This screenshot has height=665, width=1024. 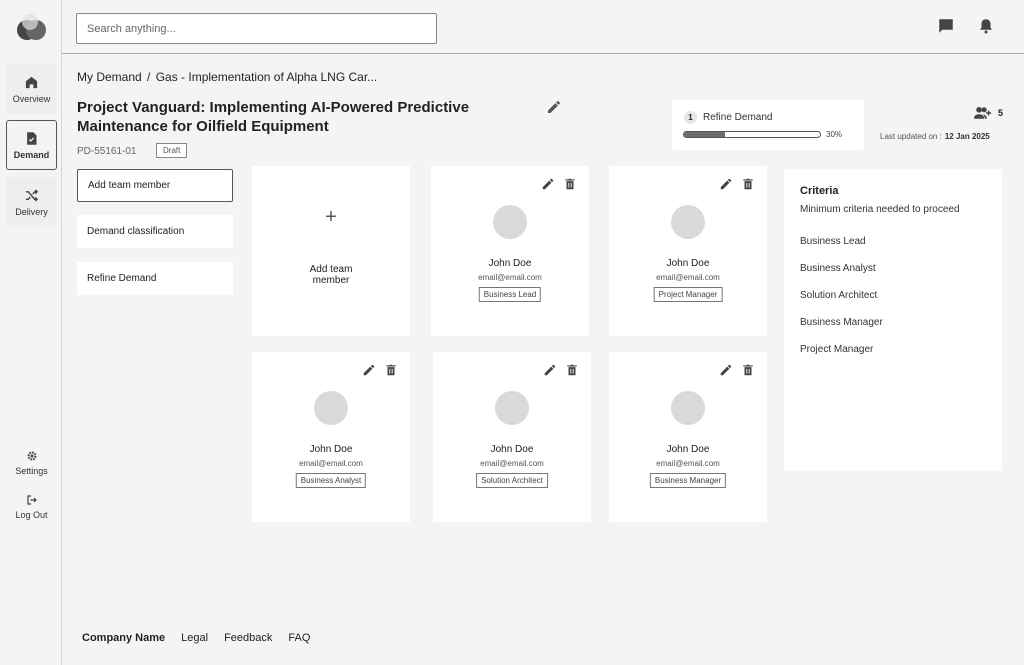 I want to click on last-updated: Last updated on :12 Jan 2025, so click(x=935, y=136).